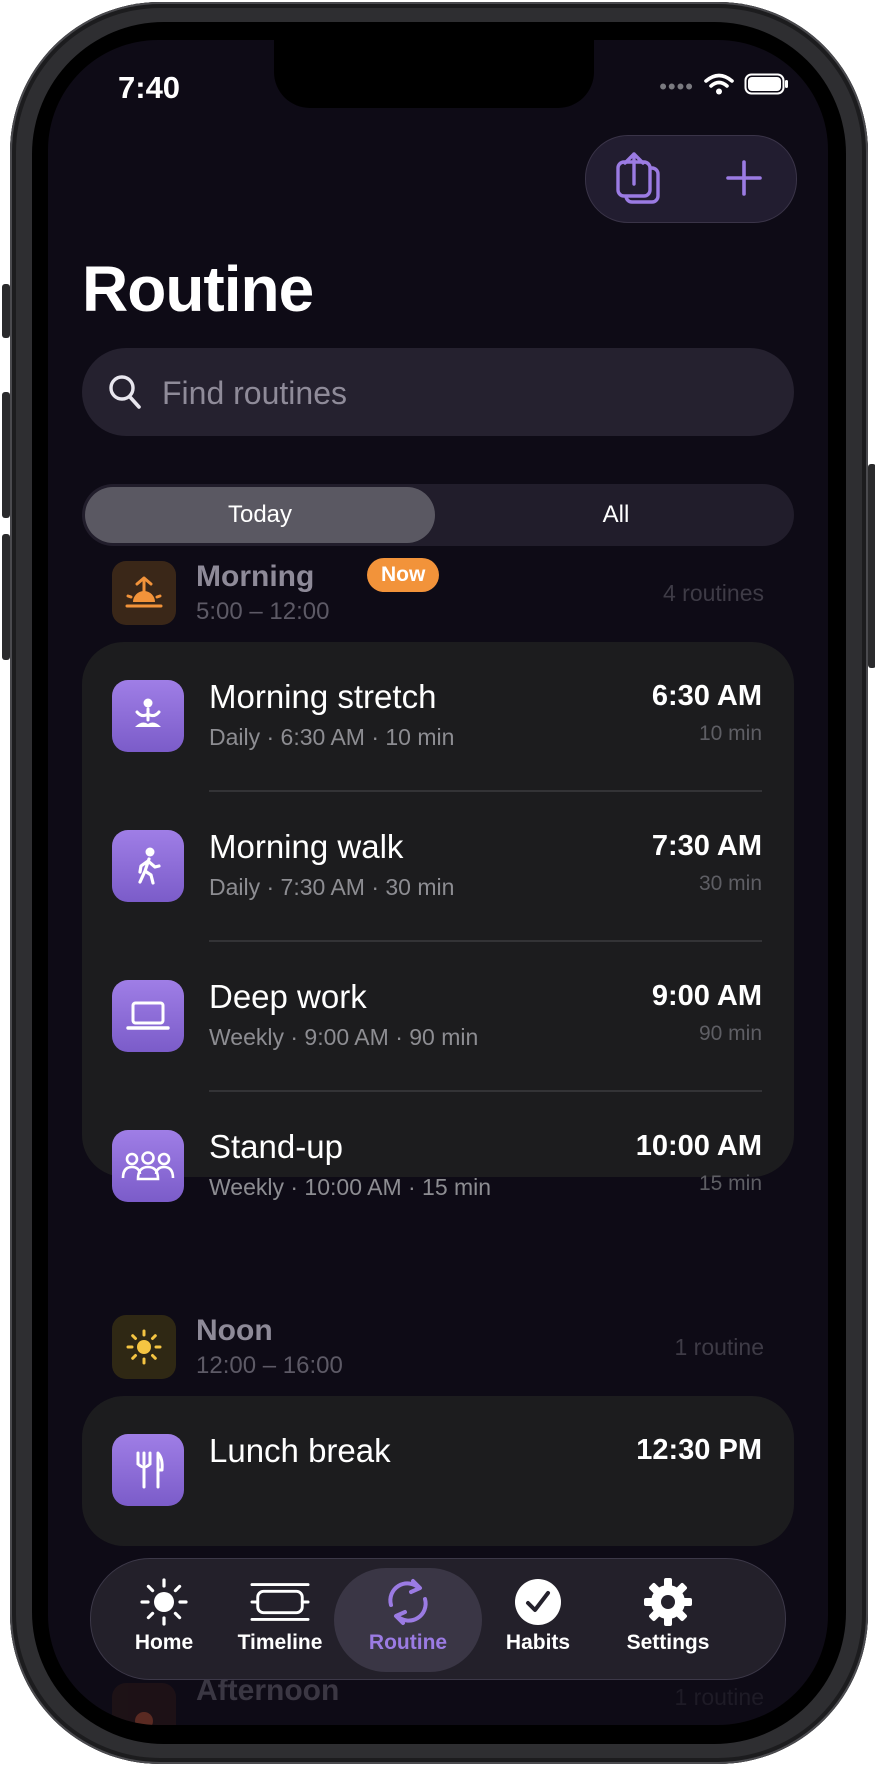  I want to click on cycle-icon, so click(408, 1602).